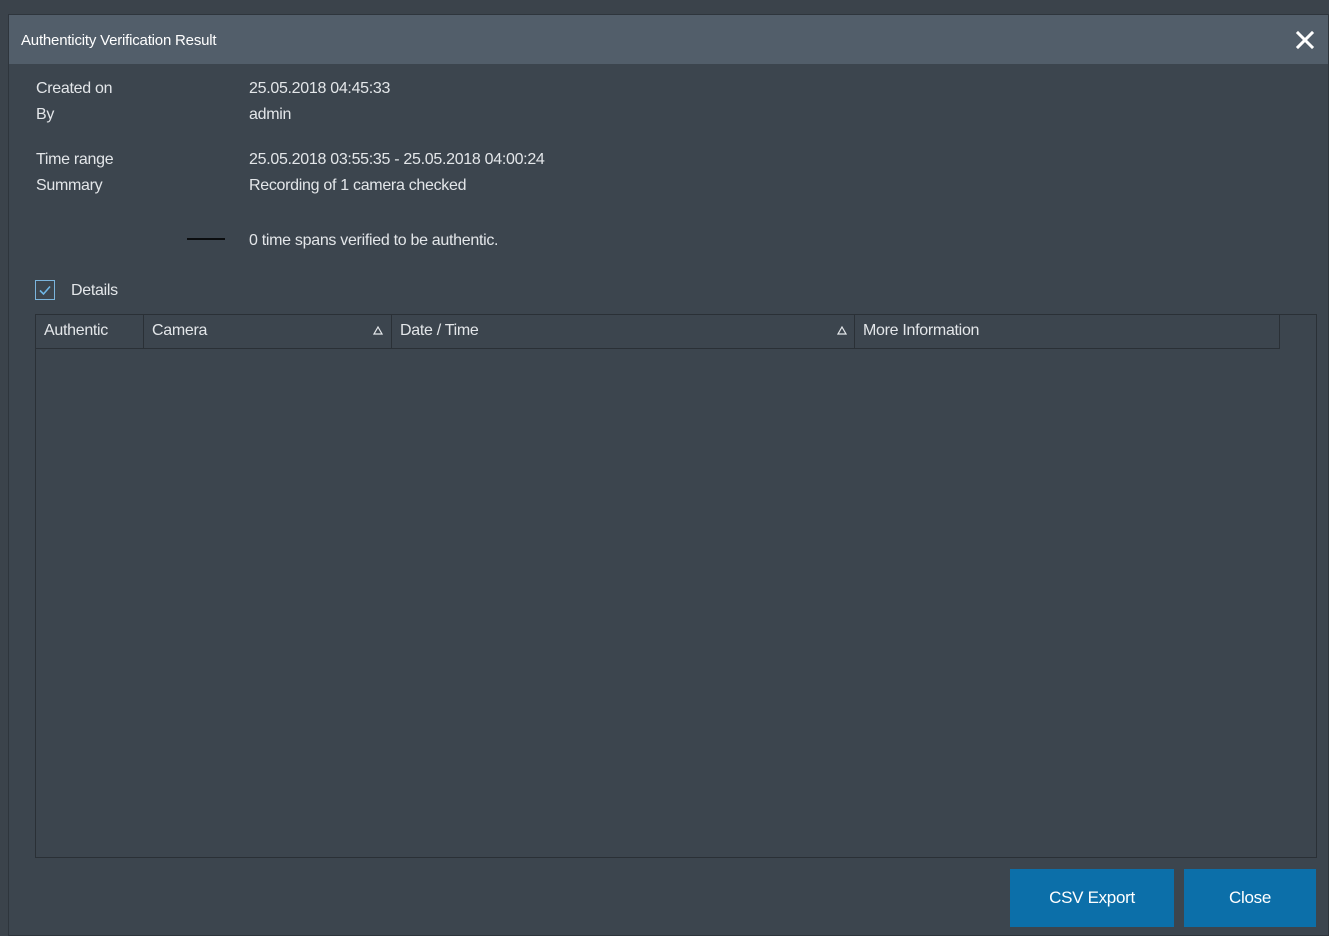  Describe the element at coordinates (439, 330) in the screenshot. I see `column-label: Date / Time` at that location.